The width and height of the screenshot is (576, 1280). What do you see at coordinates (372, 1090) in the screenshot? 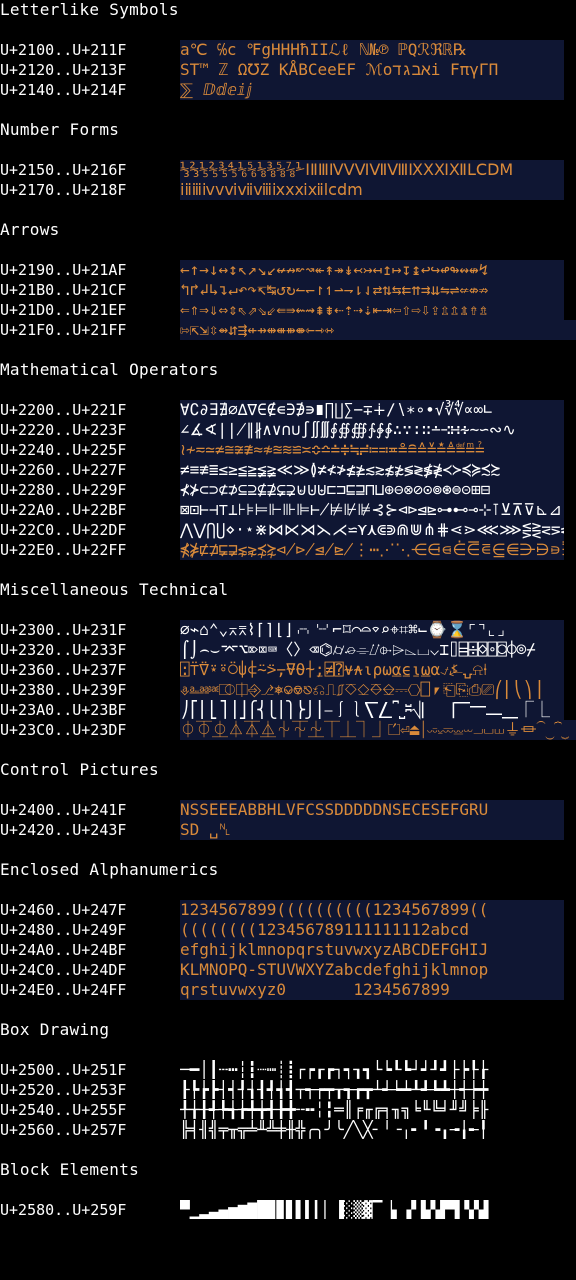
I see `glyph-strip: ┠┡┢┣┤┥┦┧┨┩┪┫┬┭┮┯┰┱┲┳┴┵┶┷┸┹┺┻┼┽┾┿` at bounding box center [372, 1090].